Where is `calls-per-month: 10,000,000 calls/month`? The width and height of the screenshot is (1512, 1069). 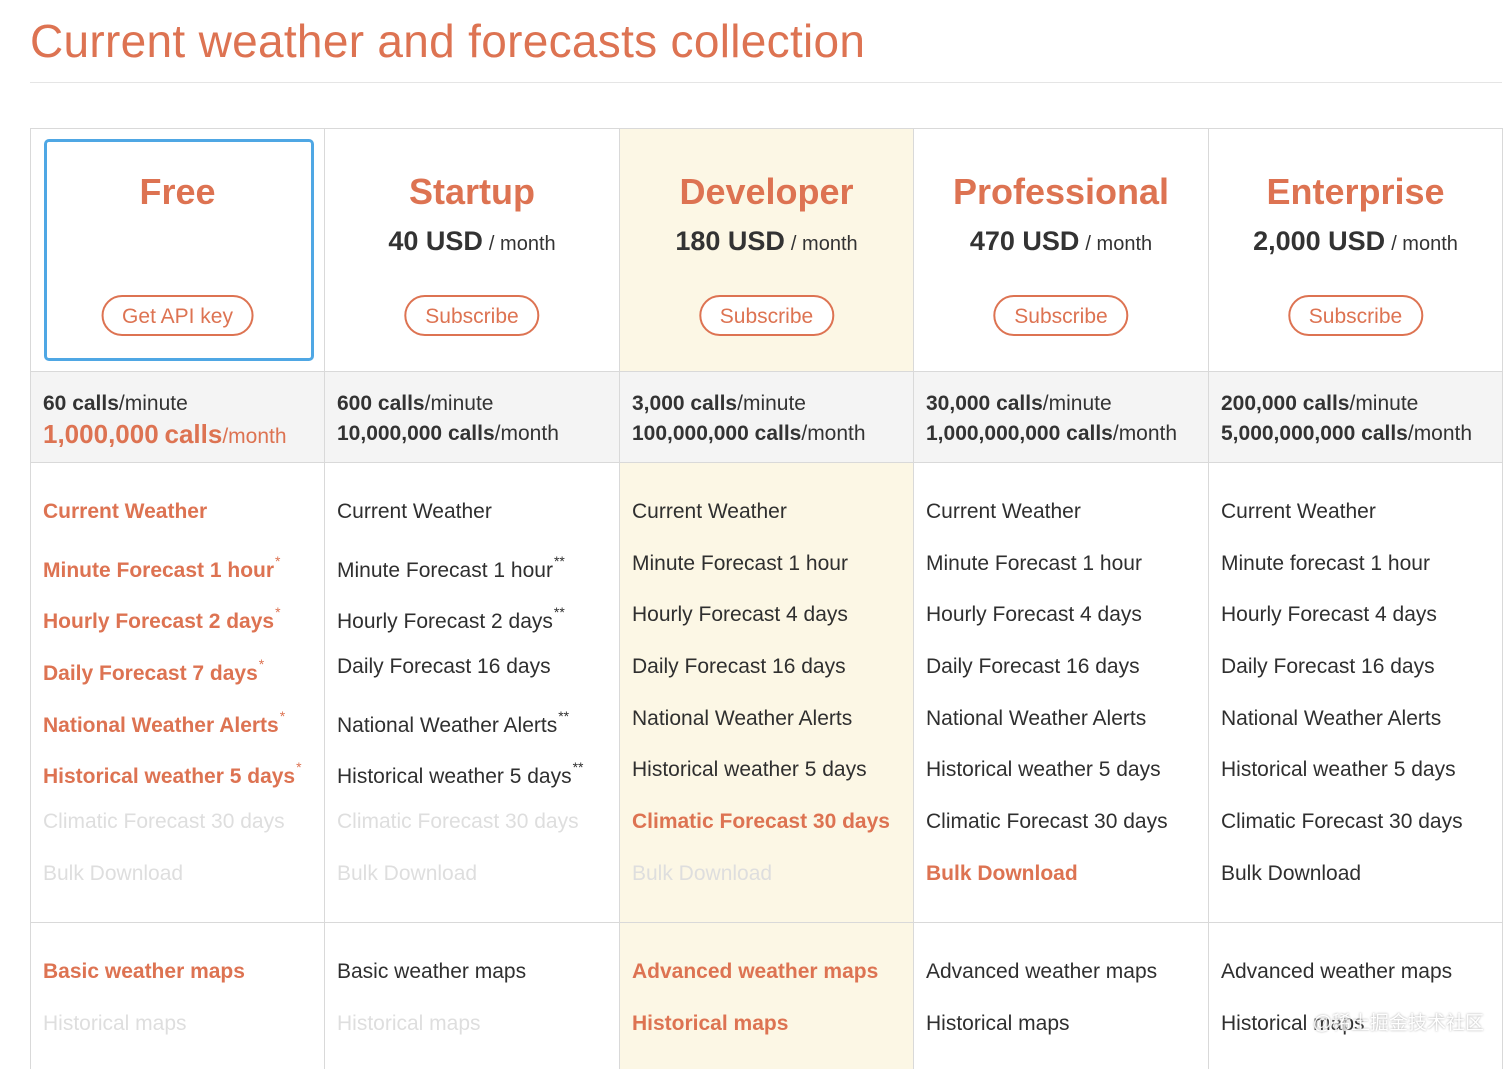
calls-per-month: 10,000,000 calls/month is located at coordinates (478, 434).